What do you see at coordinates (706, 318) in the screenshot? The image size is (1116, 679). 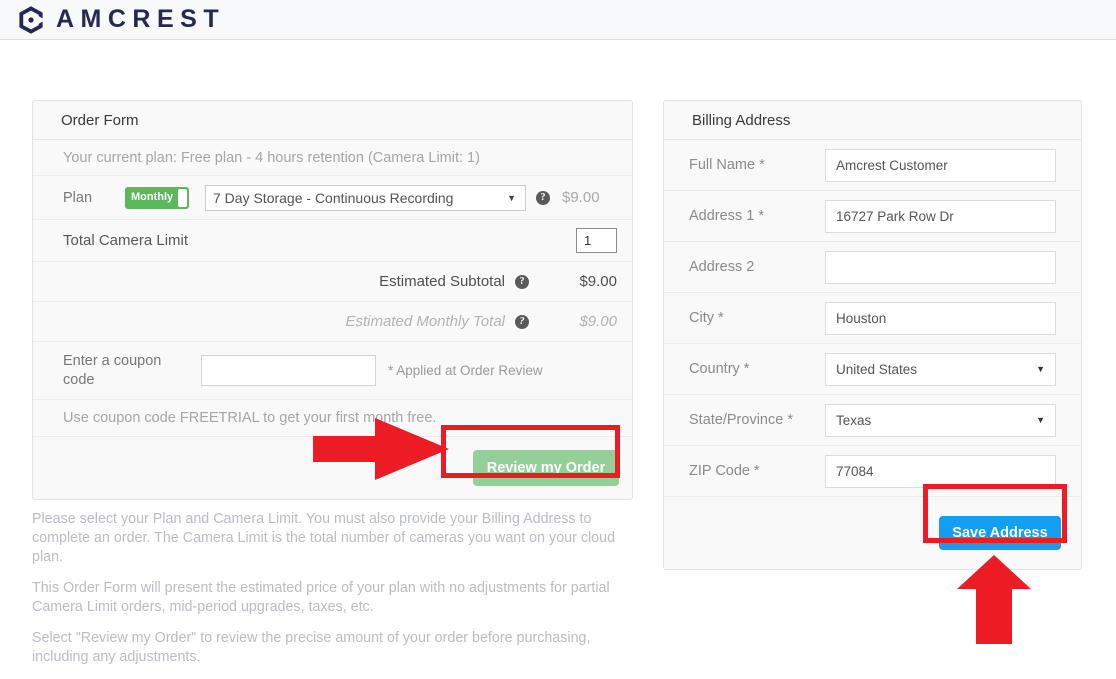 I see `city-label: City *` at bounding box center [706, 318].